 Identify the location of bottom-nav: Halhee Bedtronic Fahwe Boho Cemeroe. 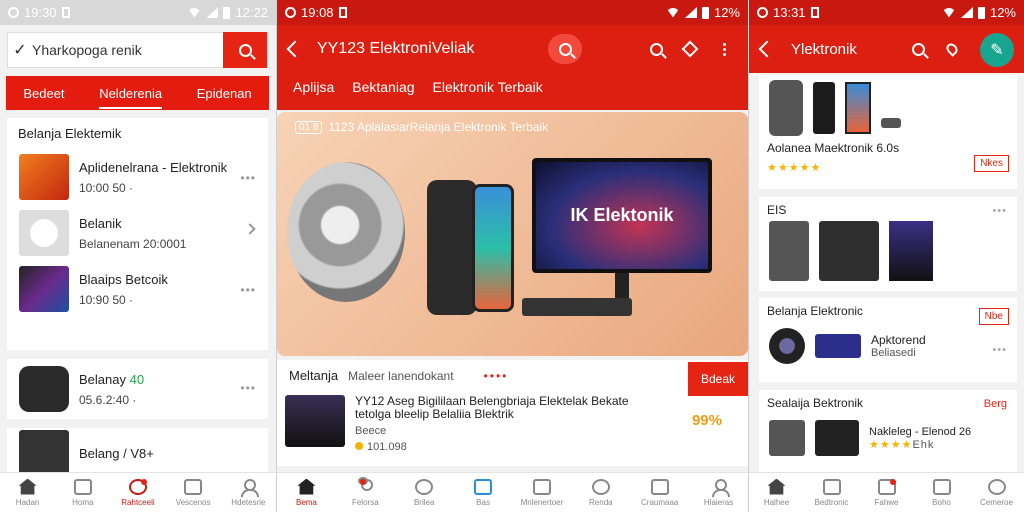
(886, 492).